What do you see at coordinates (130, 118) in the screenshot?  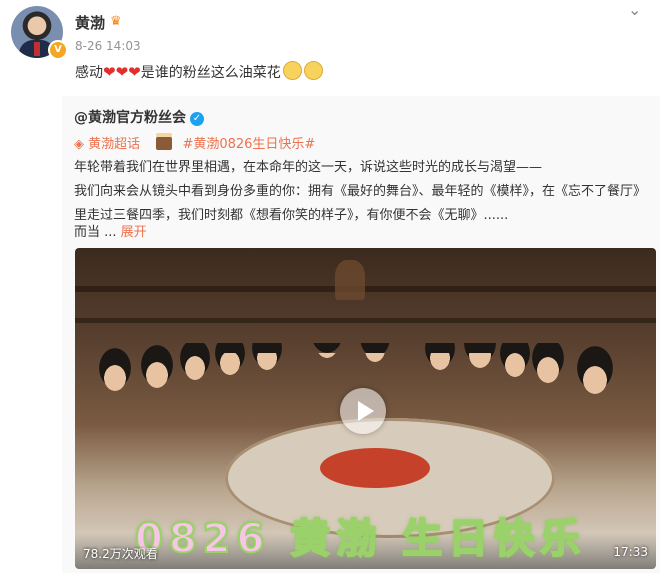 I see `repost-author-name: @黄渤官方粉丝会` at bounding box center [130, 118].